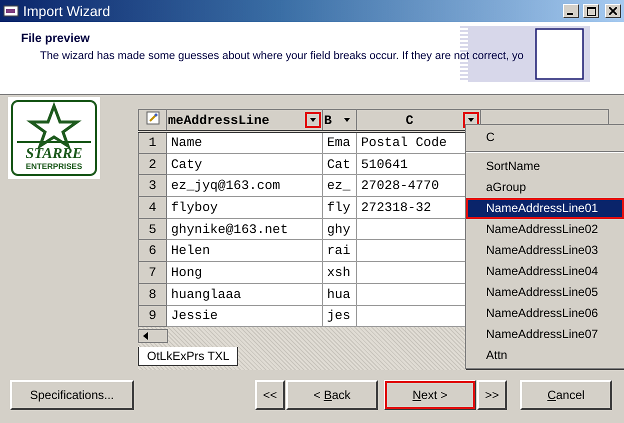 The height and width of the screenshot is (423, 624). Describe the element at coordinates (545, 334) in the screenshot. I see `menu-item: NameAddressLine07` at that location.